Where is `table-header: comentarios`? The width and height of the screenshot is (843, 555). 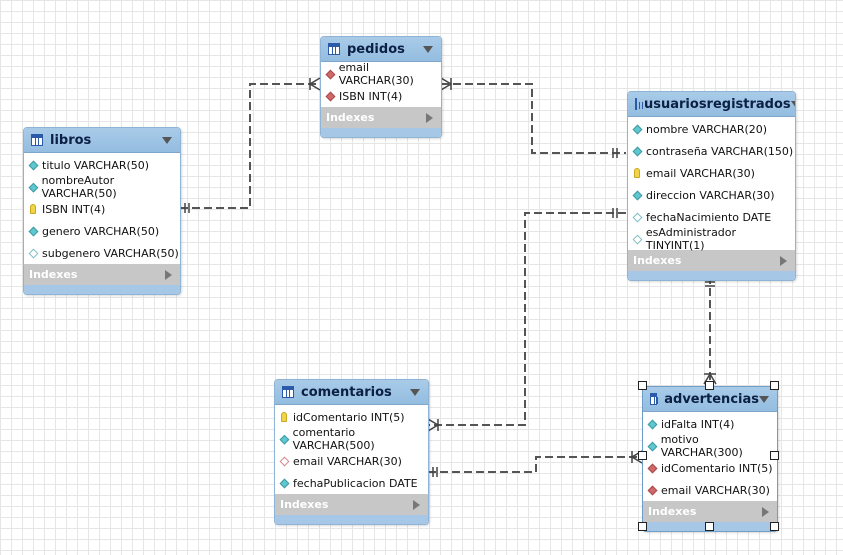 table-header: comentarios is located at coordinates (351, 392).